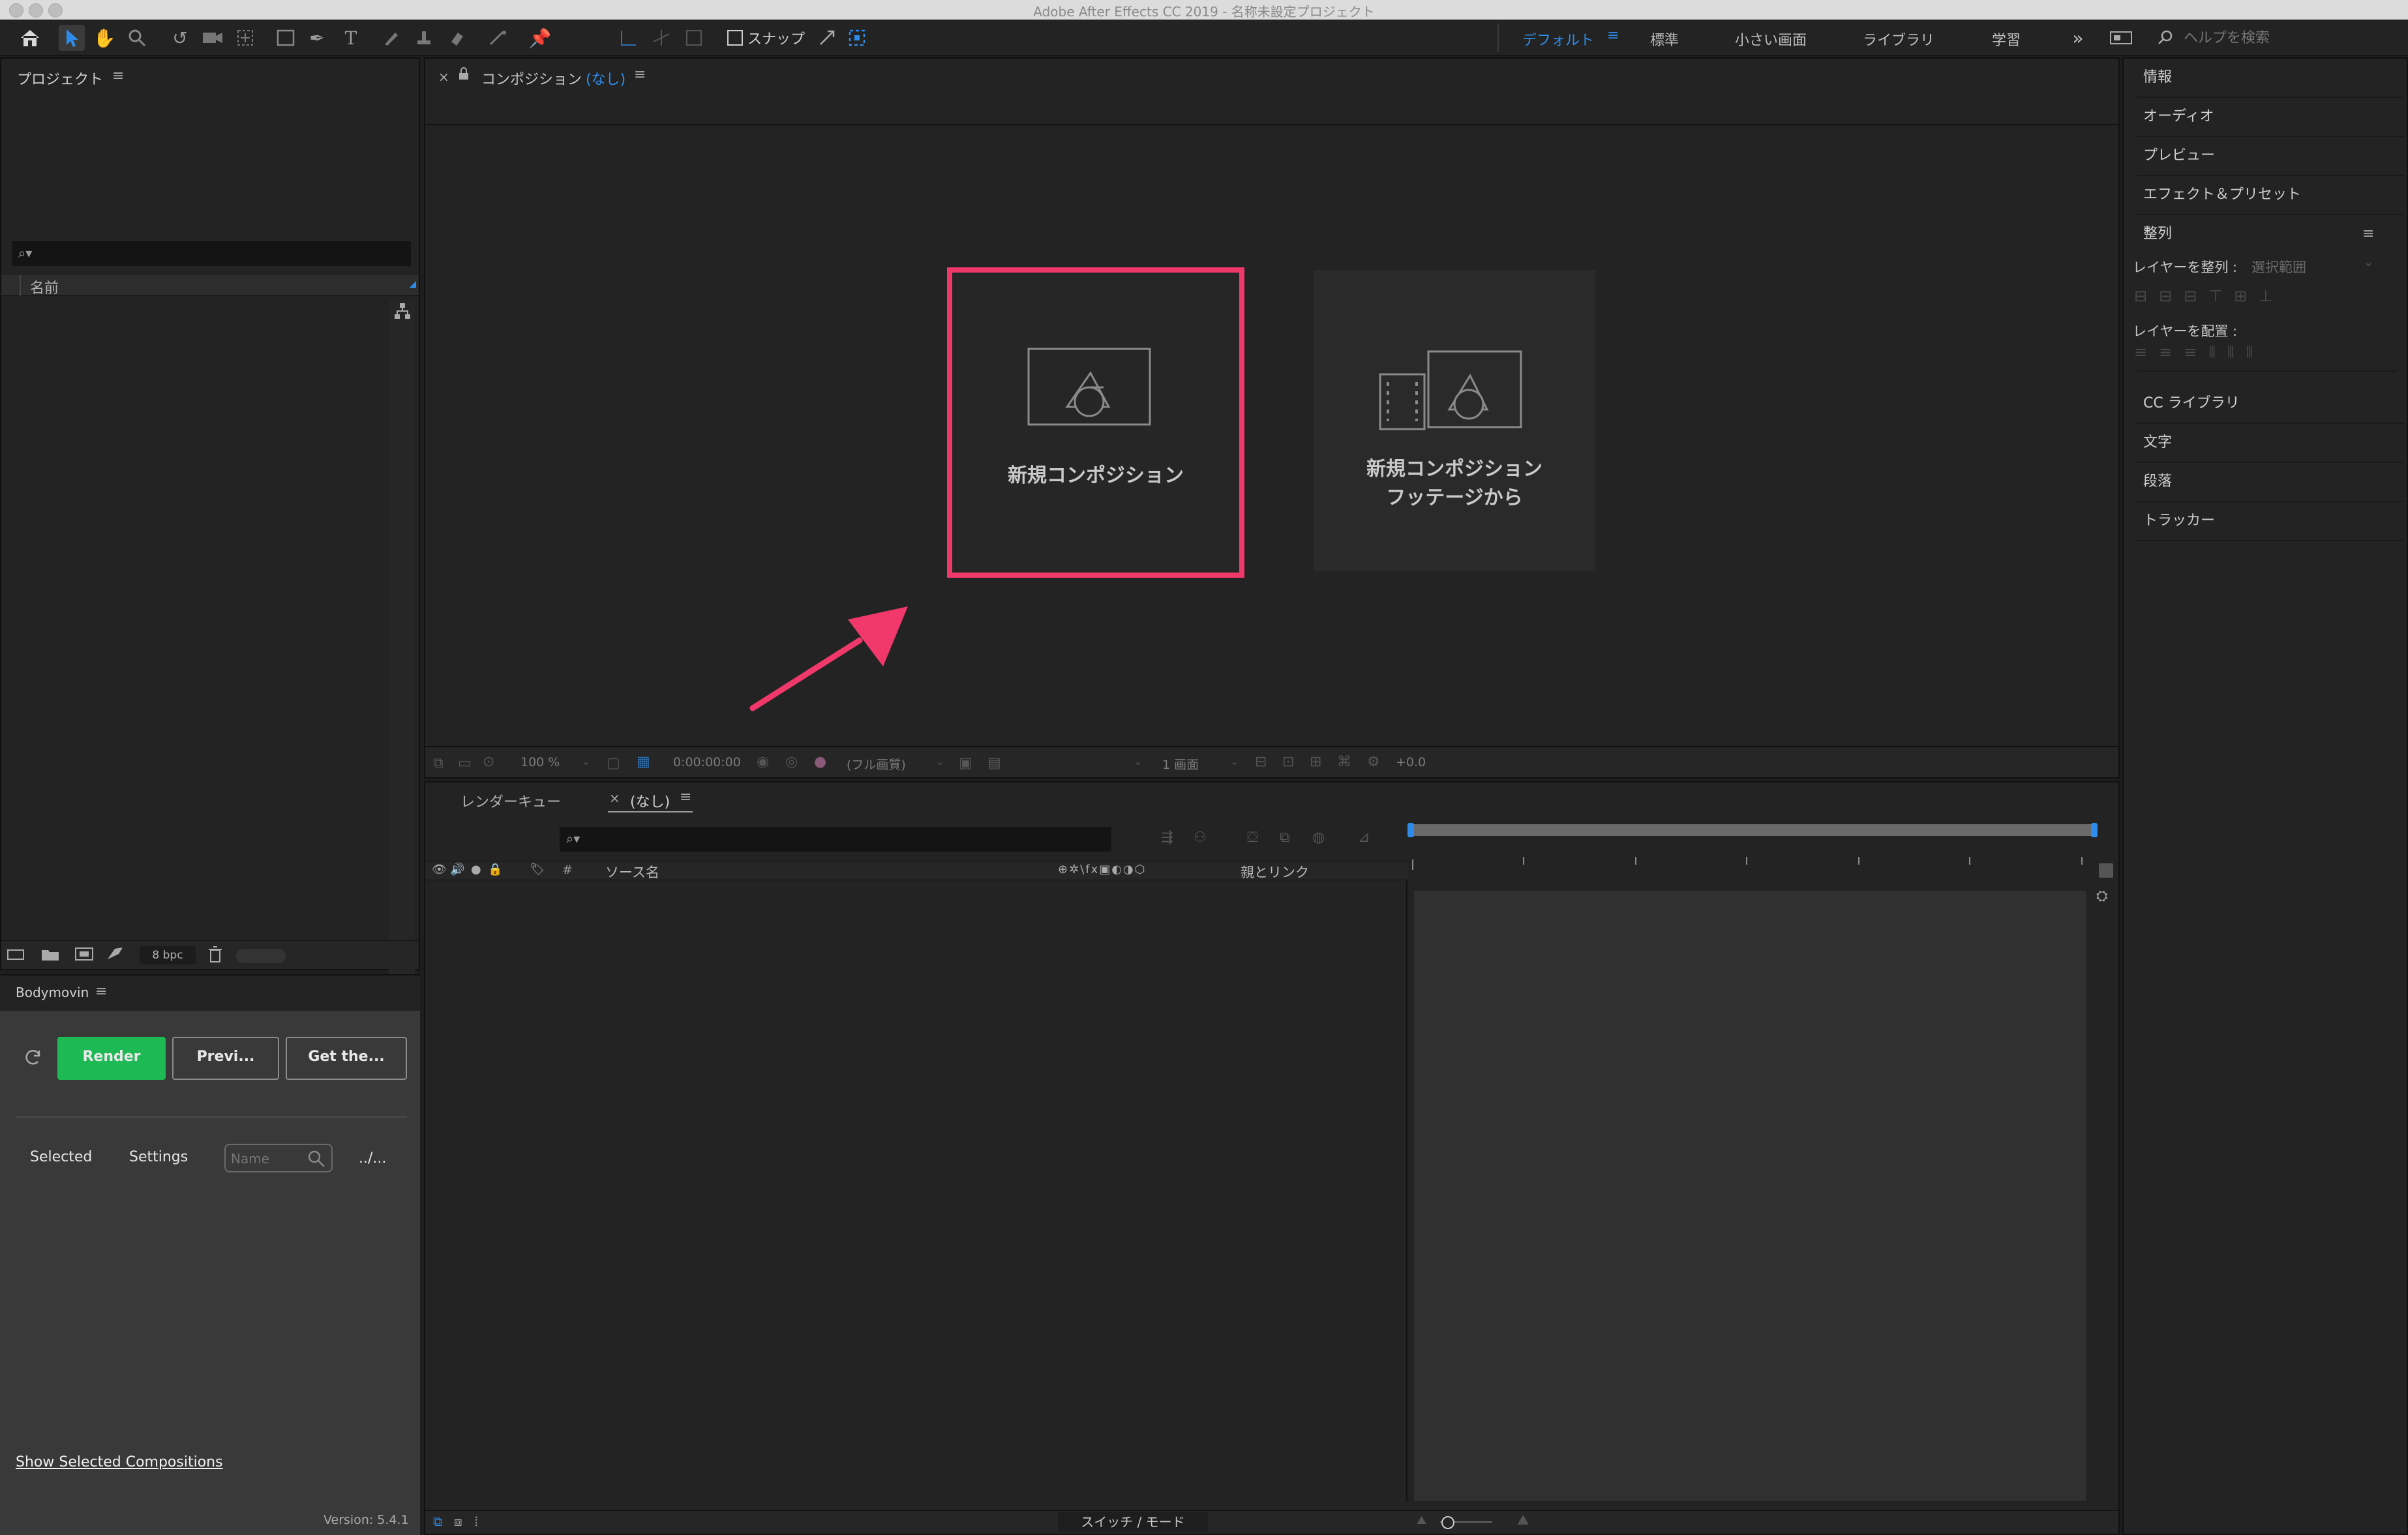  Describe the element at coordinates (538, 869) in the screenshot. I see `label-icon: 🏷` at that location.